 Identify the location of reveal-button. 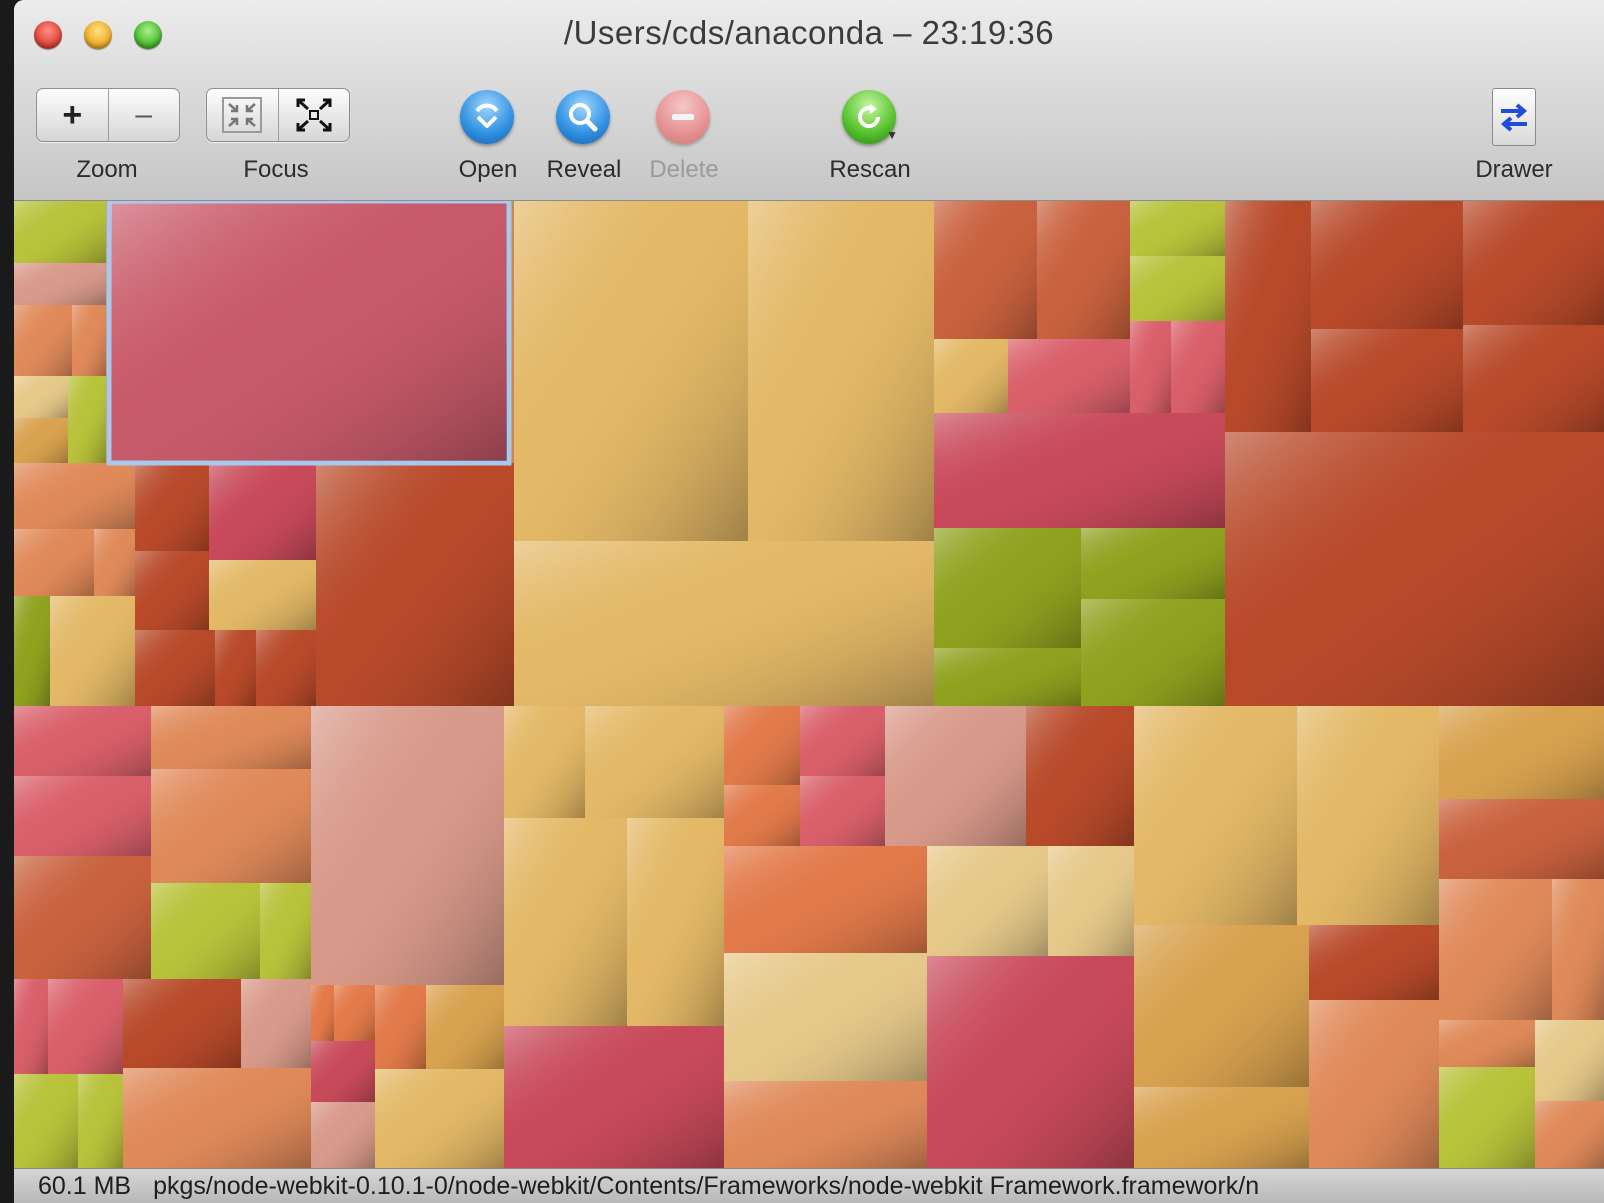
(583, 117).